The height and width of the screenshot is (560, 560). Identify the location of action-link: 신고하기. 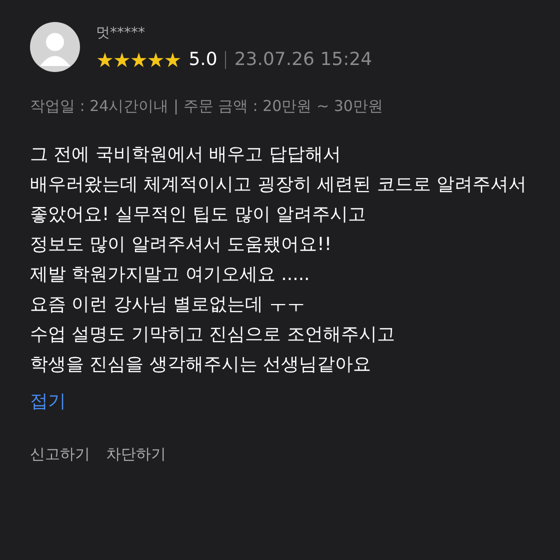
(60, 453).